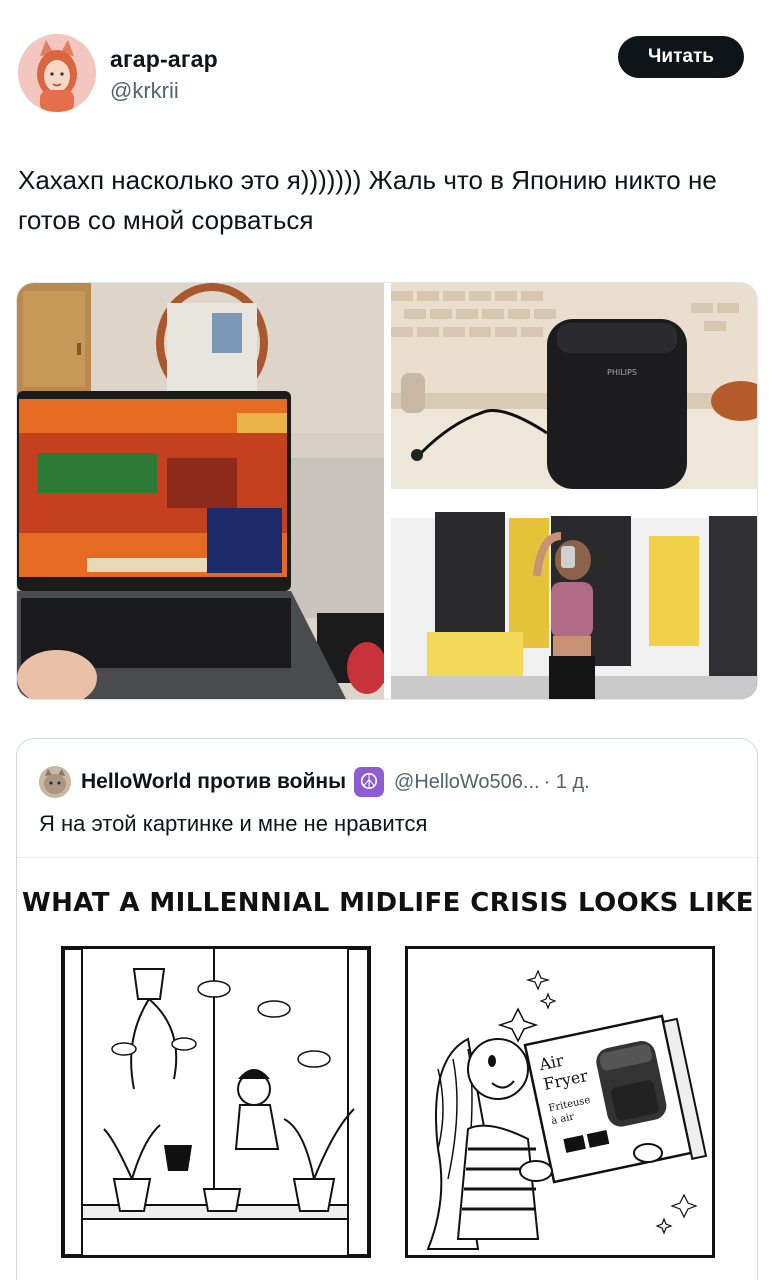 Image resolution: width=774 pixels, height=1280 pixels. Describe the element at coordinates (383, 75) in the screenshot. I see `tweet-header: агар-агар @krkrii Читать` at that location.